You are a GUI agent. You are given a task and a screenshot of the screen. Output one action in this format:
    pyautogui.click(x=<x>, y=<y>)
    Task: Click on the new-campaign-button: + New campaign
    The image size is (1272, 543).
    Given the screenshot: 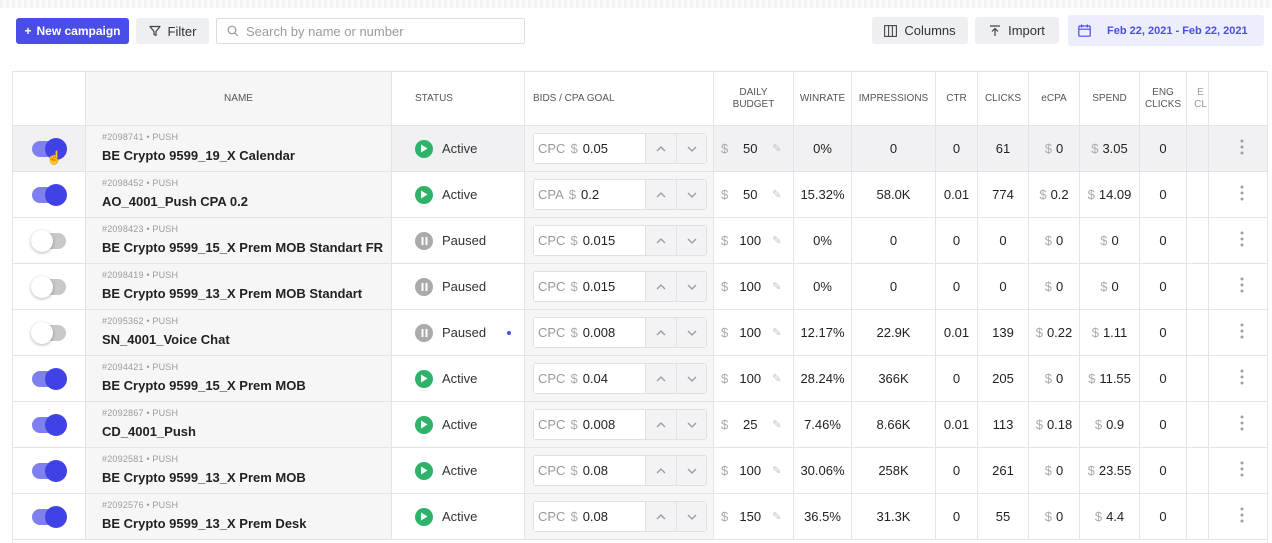 What is the action you would take?
    pyautogui.click(x=72, y=31)
    